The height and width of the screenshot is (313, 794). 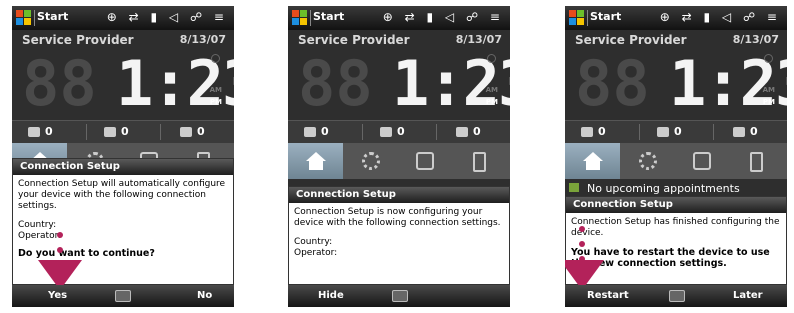 What do you see at coordinates (57, 295) in the screenshot?
I see `left-softkey: Yes` at bounding box center [57, 295].